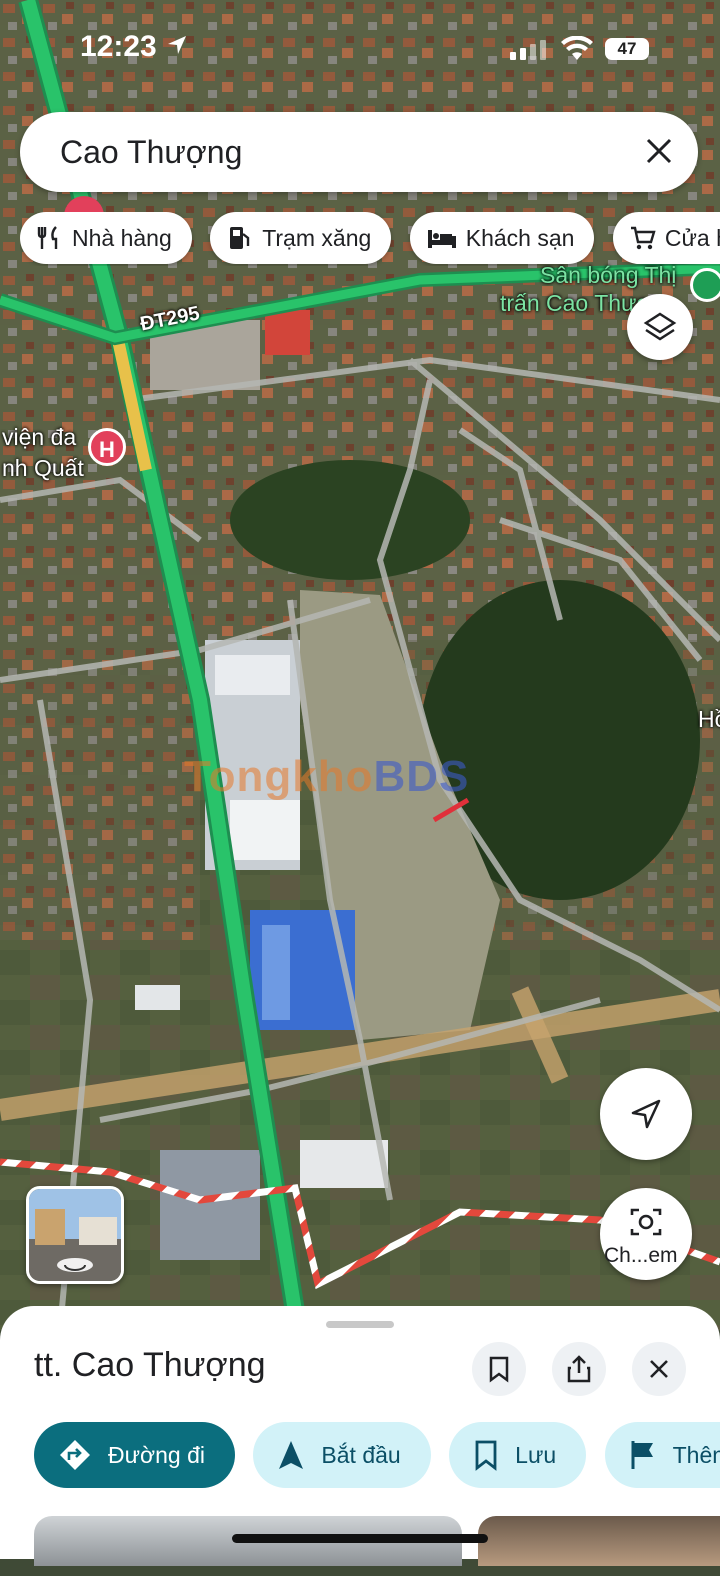 This screenshot has width=720, height=1576. Describe the element at coordinates (240, 238) in the screenshot. I see `gas-pump-icon` at that location.